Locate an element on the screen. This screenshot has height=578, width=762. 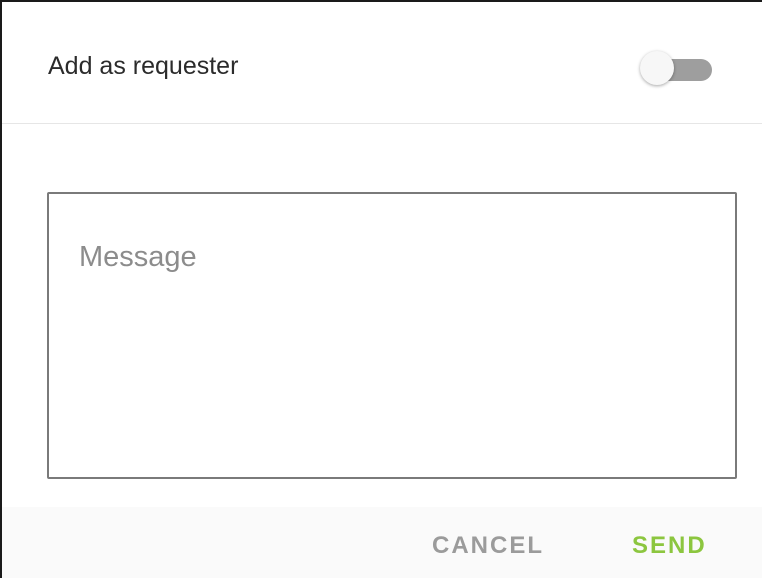
dialog-actions: CANCEL SEND is located at coordinates (382, 542).